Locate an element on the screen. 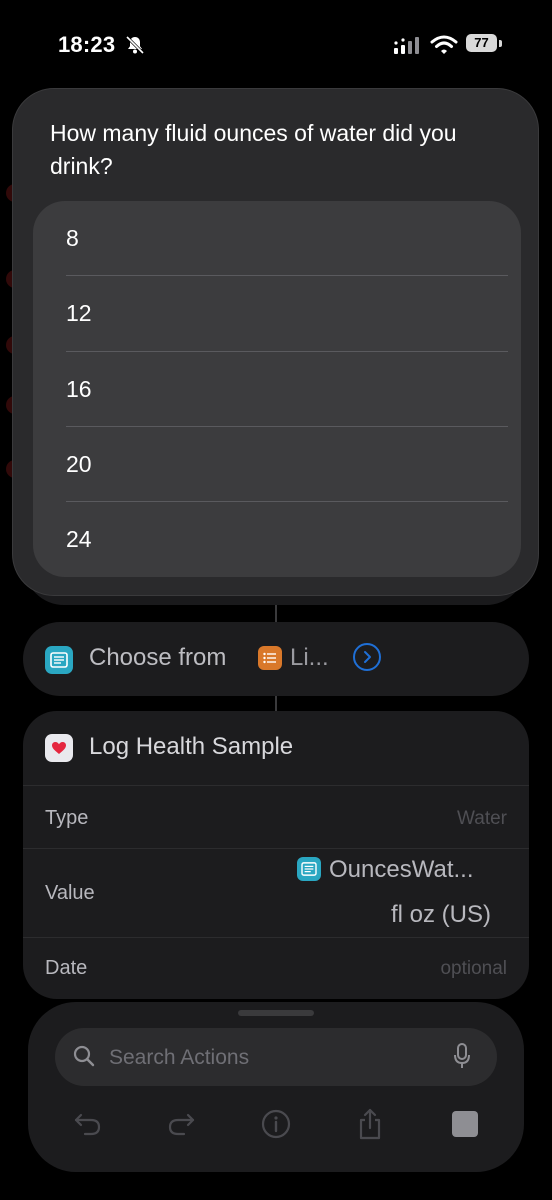 Image resolution: width=552 pixels, height=1200 pixels. health-heart-icon is located at coordinates (59, 748).